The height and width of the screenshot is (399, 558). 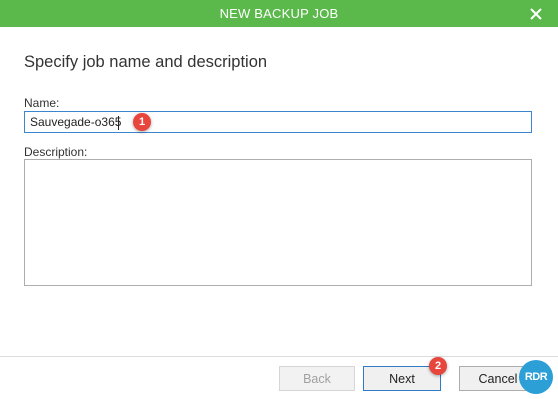 What do you see at coordinates (278, 122) in the screenshot?
I see `name-input` at bounding box center [278, 122].